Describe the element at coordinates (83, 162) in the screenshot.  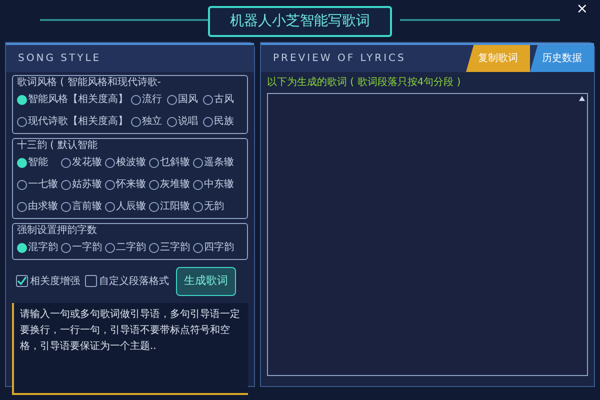
I see `radio-option: 发花辙` at that location.